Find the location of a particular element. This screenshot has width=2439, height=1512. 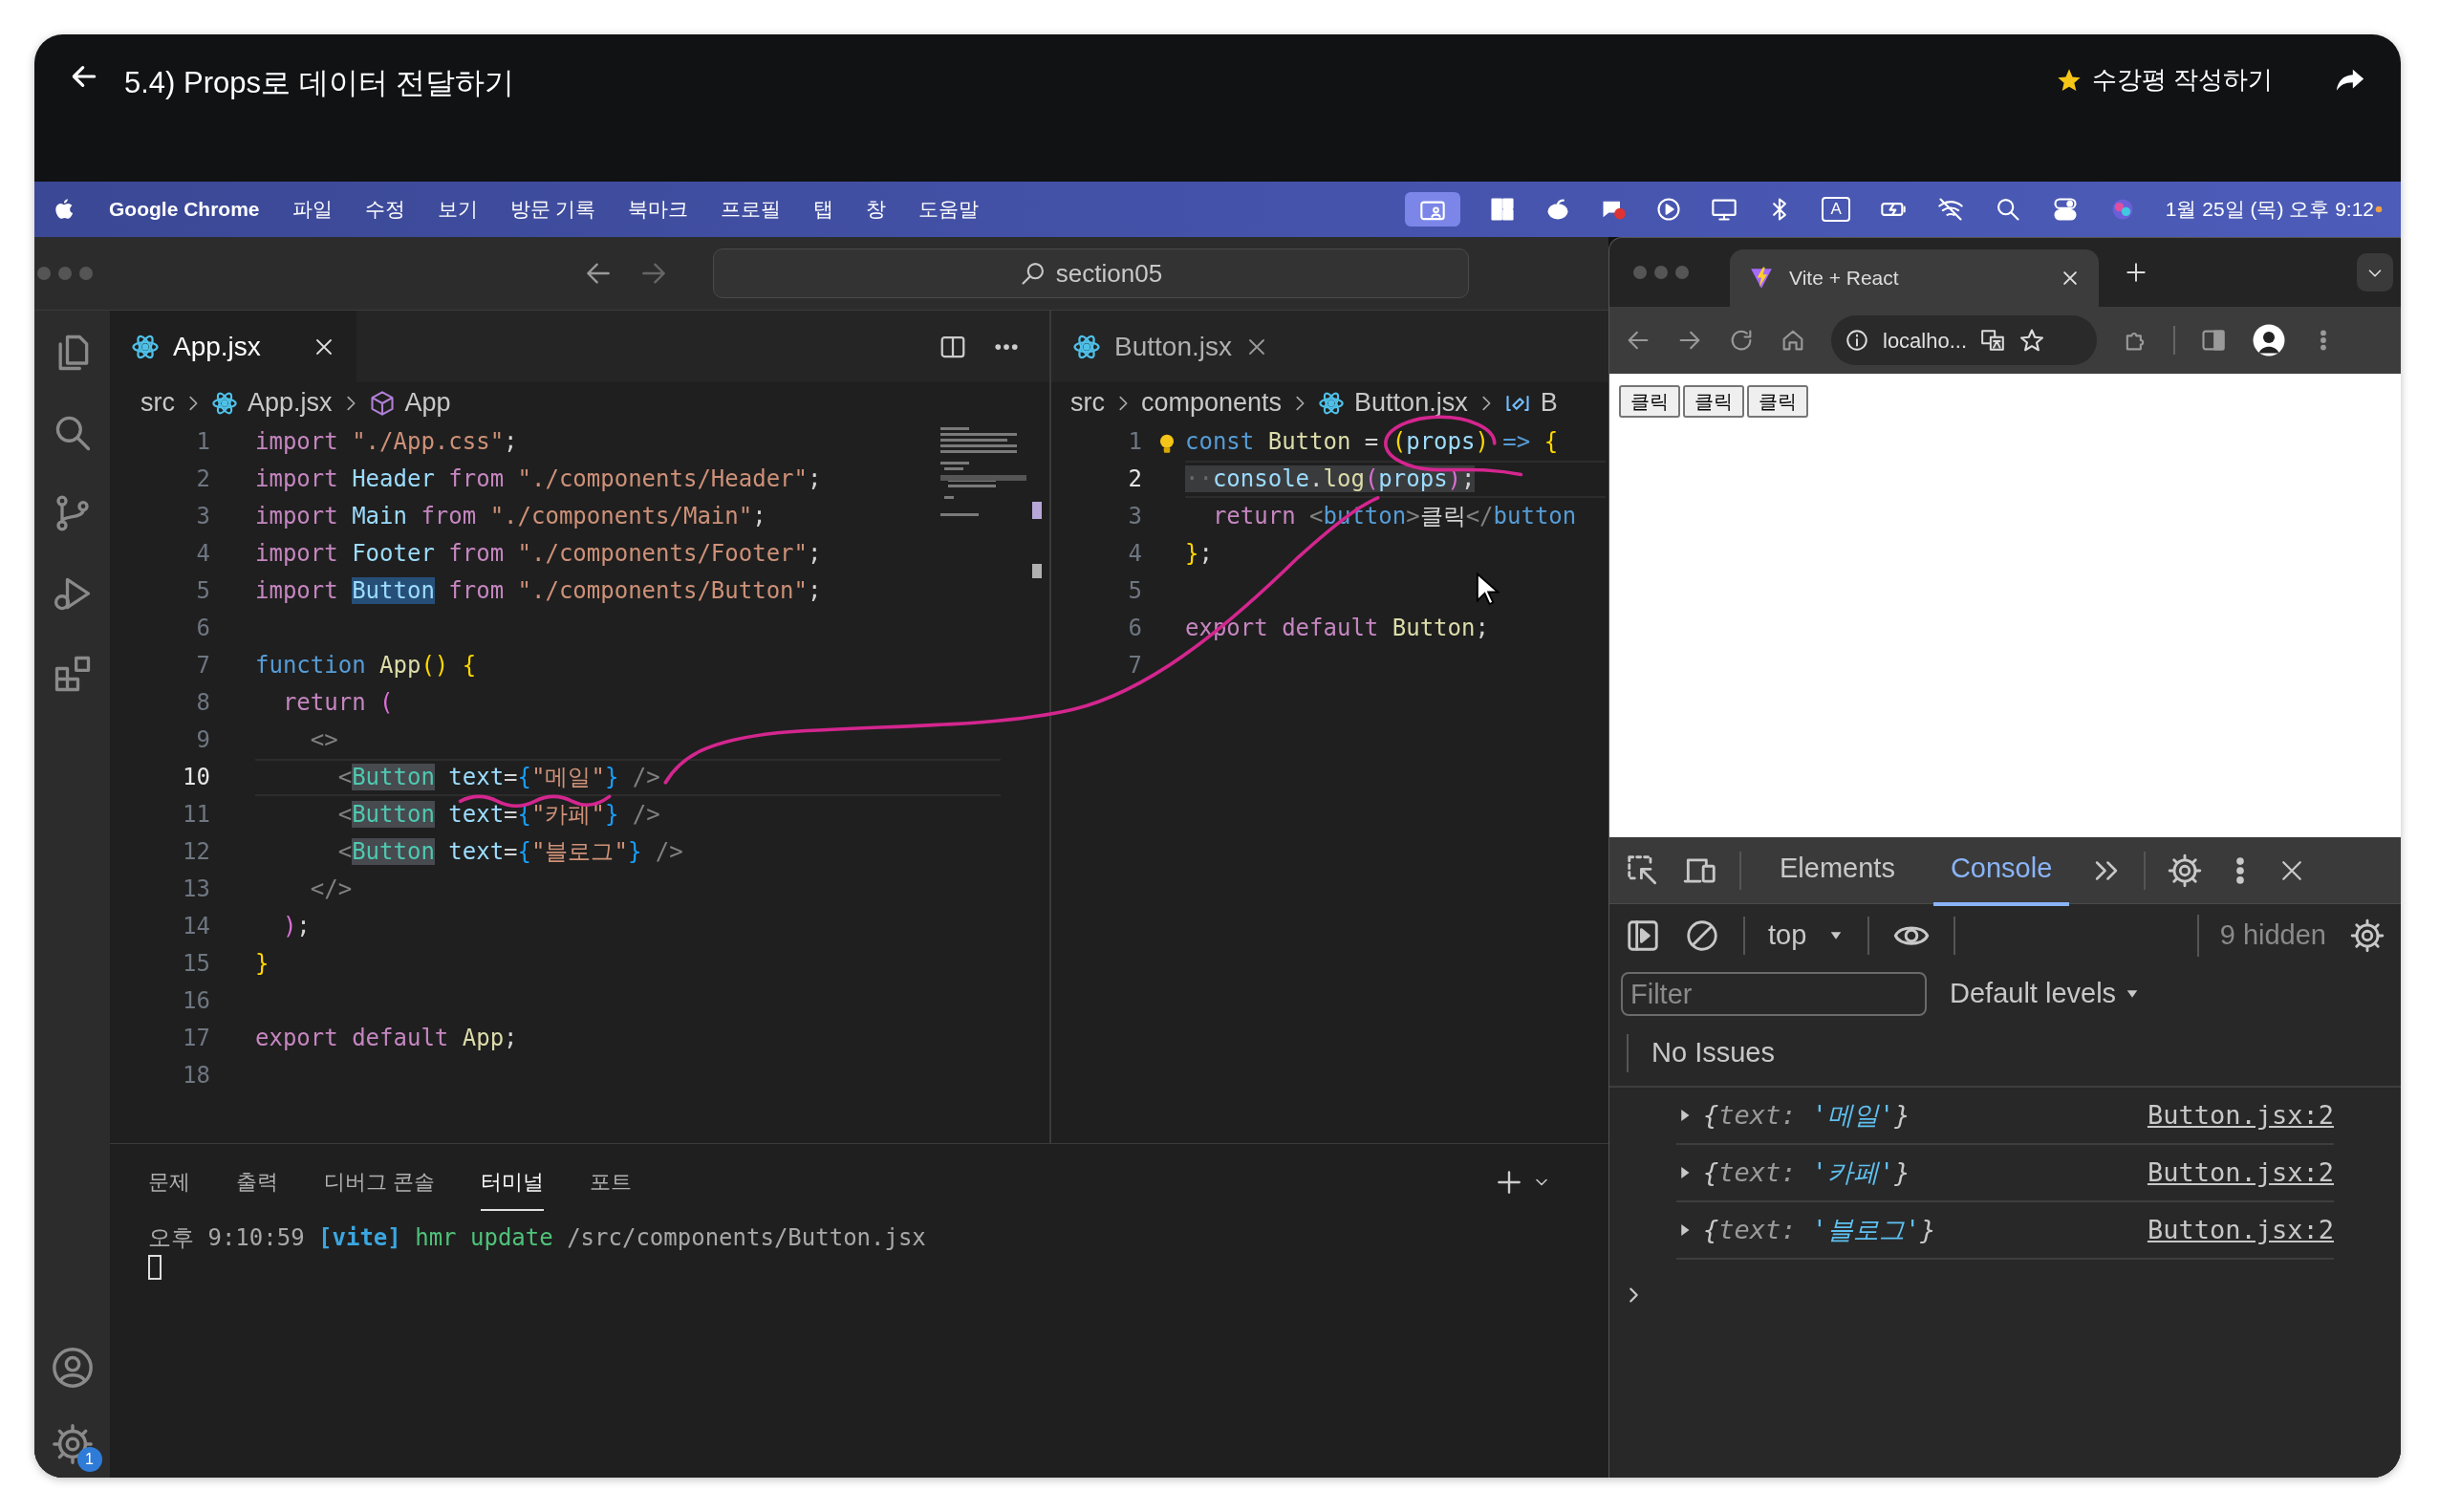

notification-badge: 1 is located at coordinates (89, 1459).